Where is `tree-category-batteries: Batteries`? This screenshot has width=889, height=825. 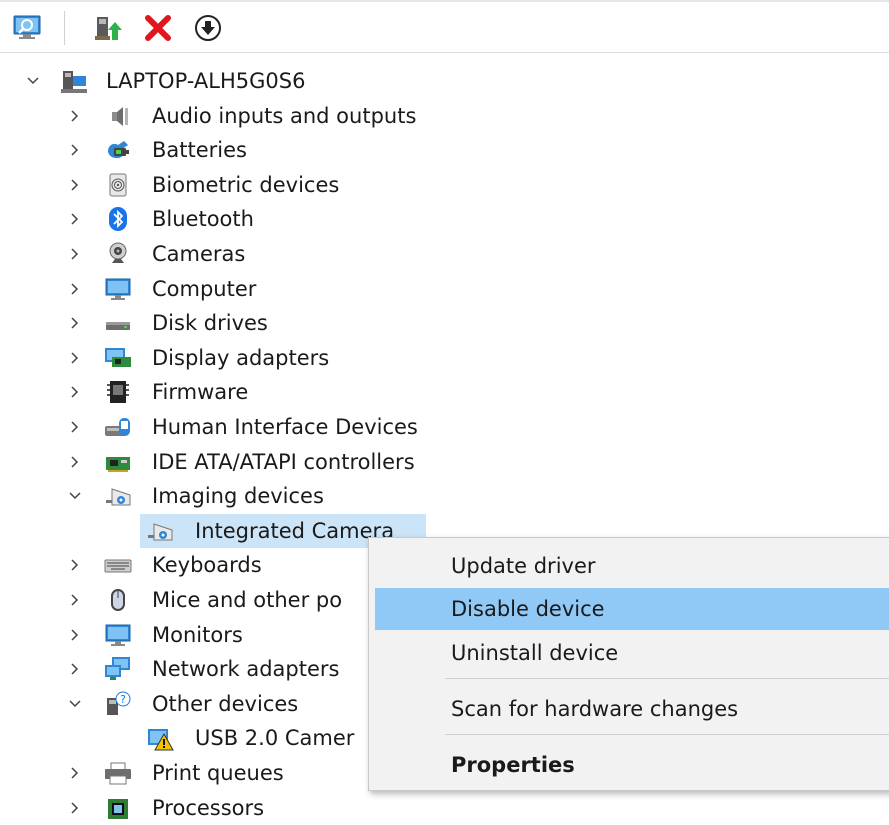 tree-category-batteries: Batteries is located at coordinates (240, 150).